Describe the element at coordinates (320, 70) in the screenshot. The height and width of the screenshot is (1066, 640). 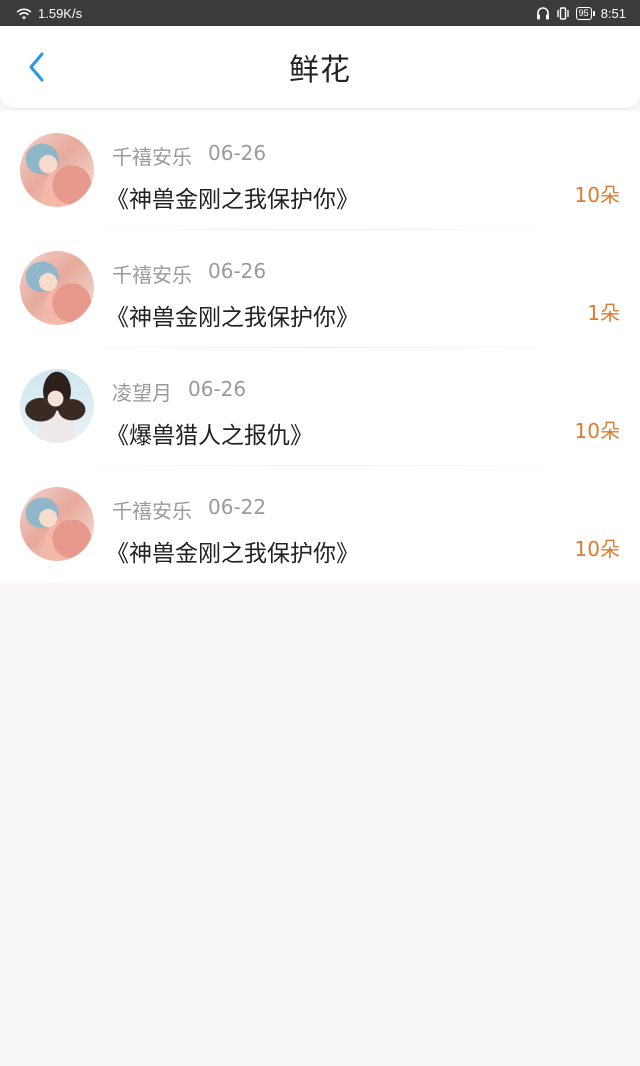
I see `page-title: 鲜花` at that location.